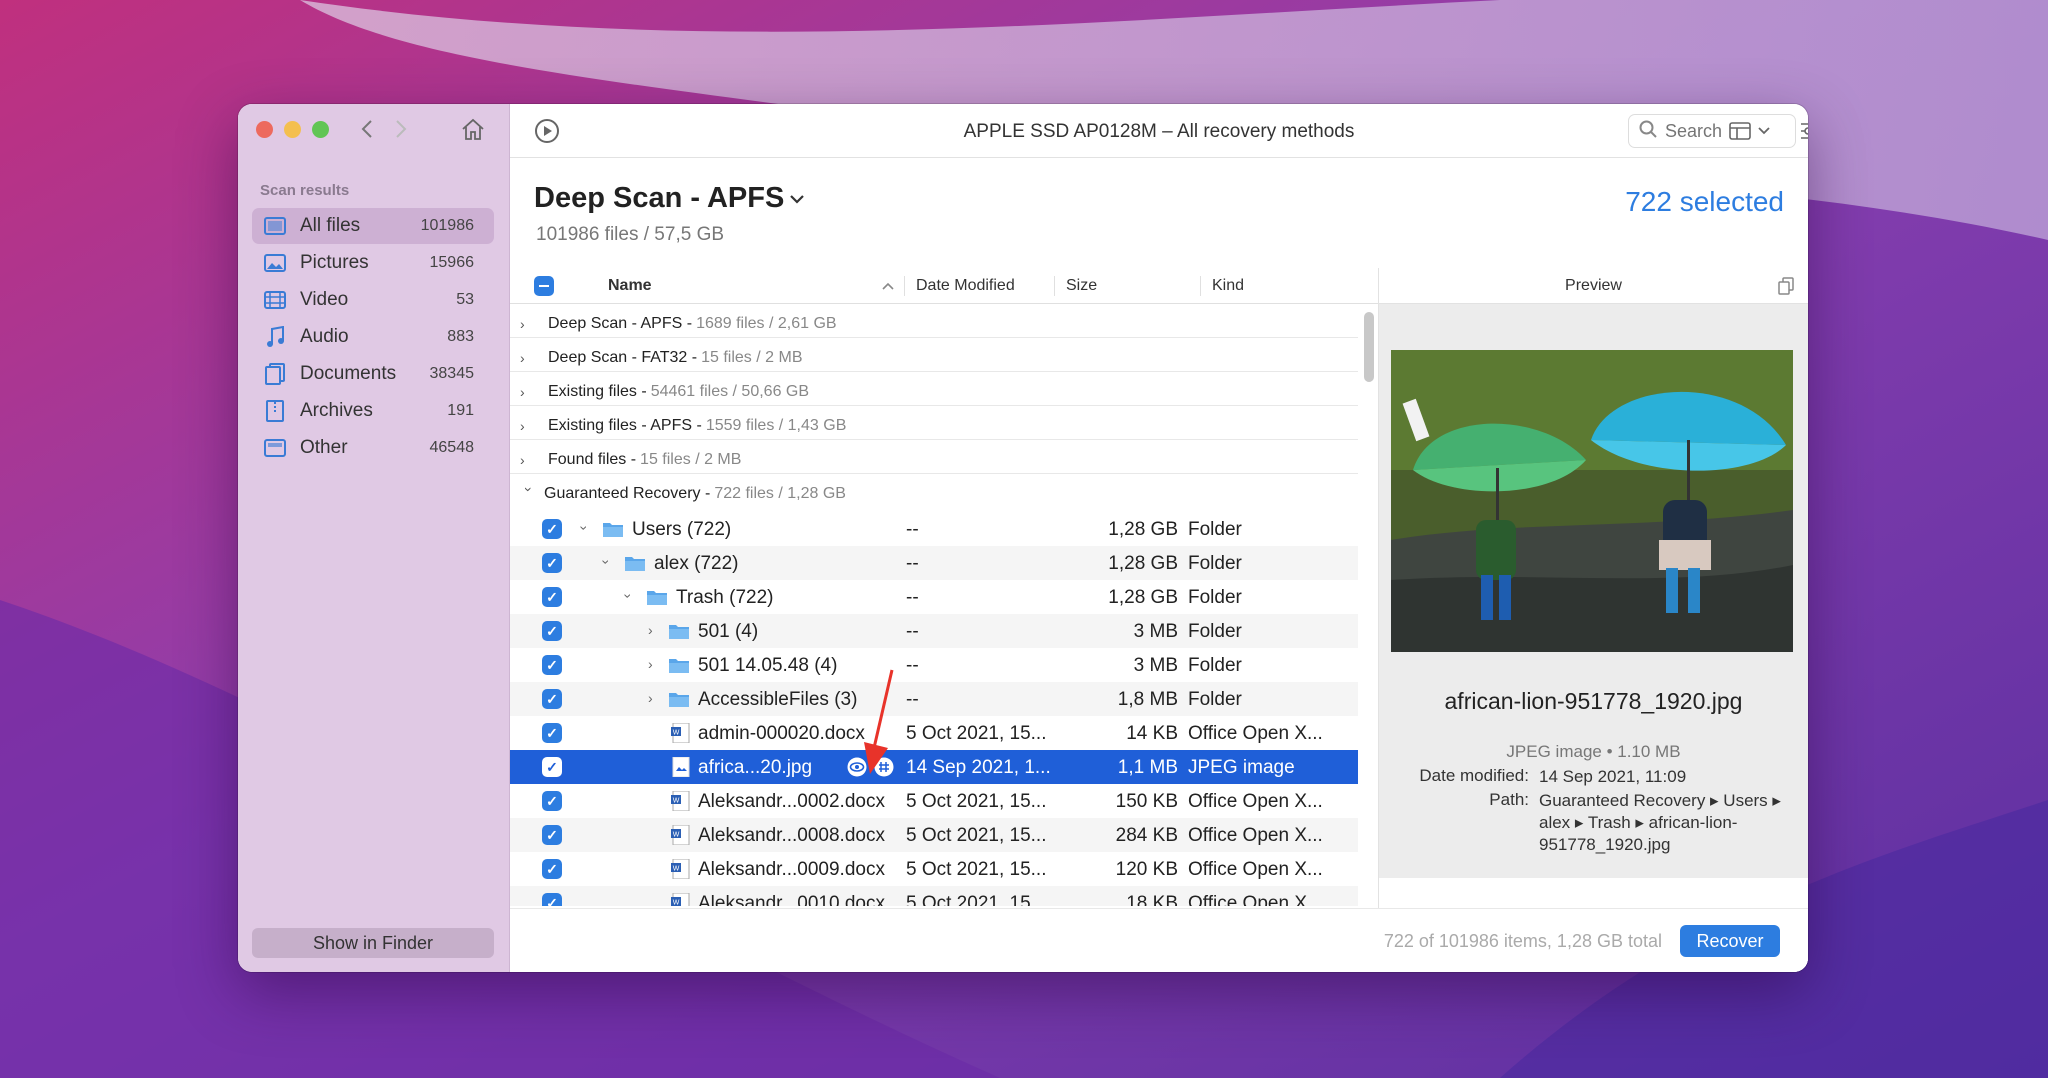 The height and width of the screenshot is (1078, 2048). What do you see at coordinates (373, 226) in the screenshot?
I see `sidebar-item-all-files: All files 101986` at bounding box center [373, 226].